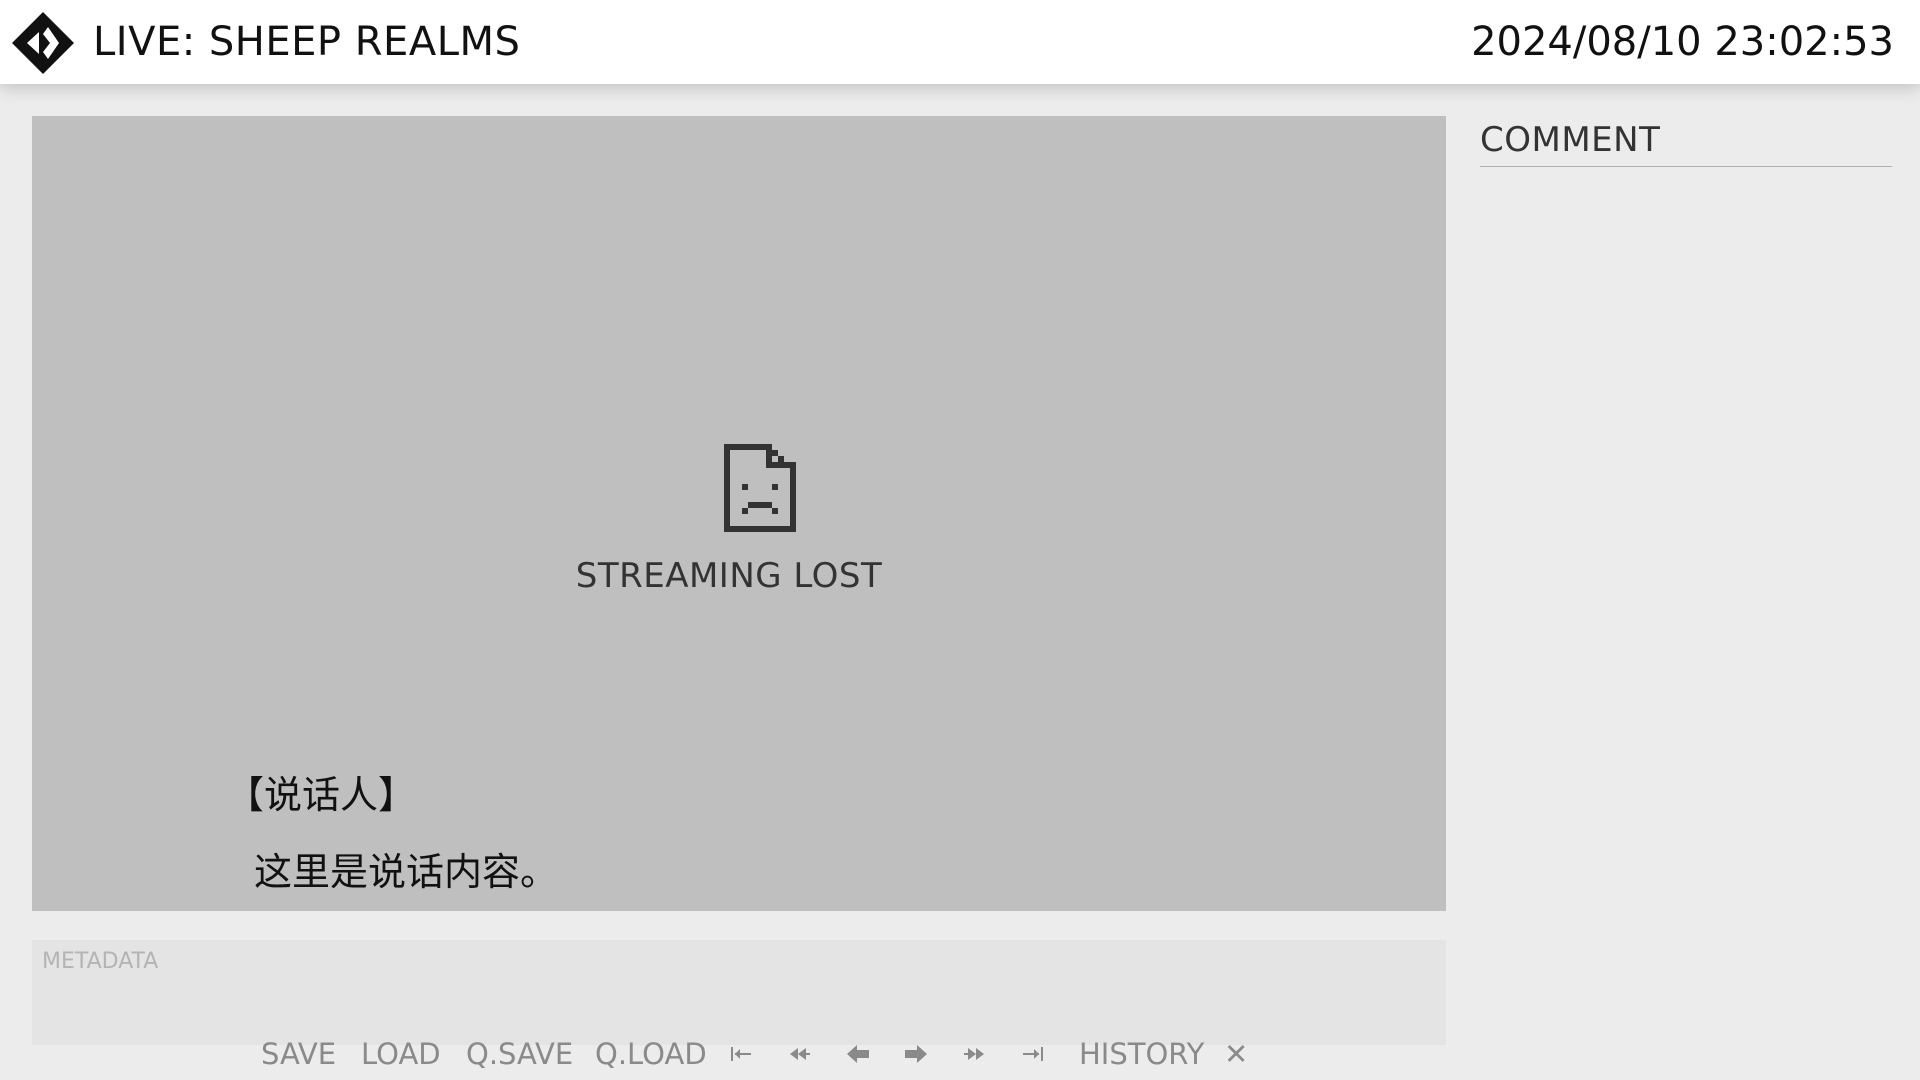  I want to click on back-arrow-icon, so click(858, 1054).